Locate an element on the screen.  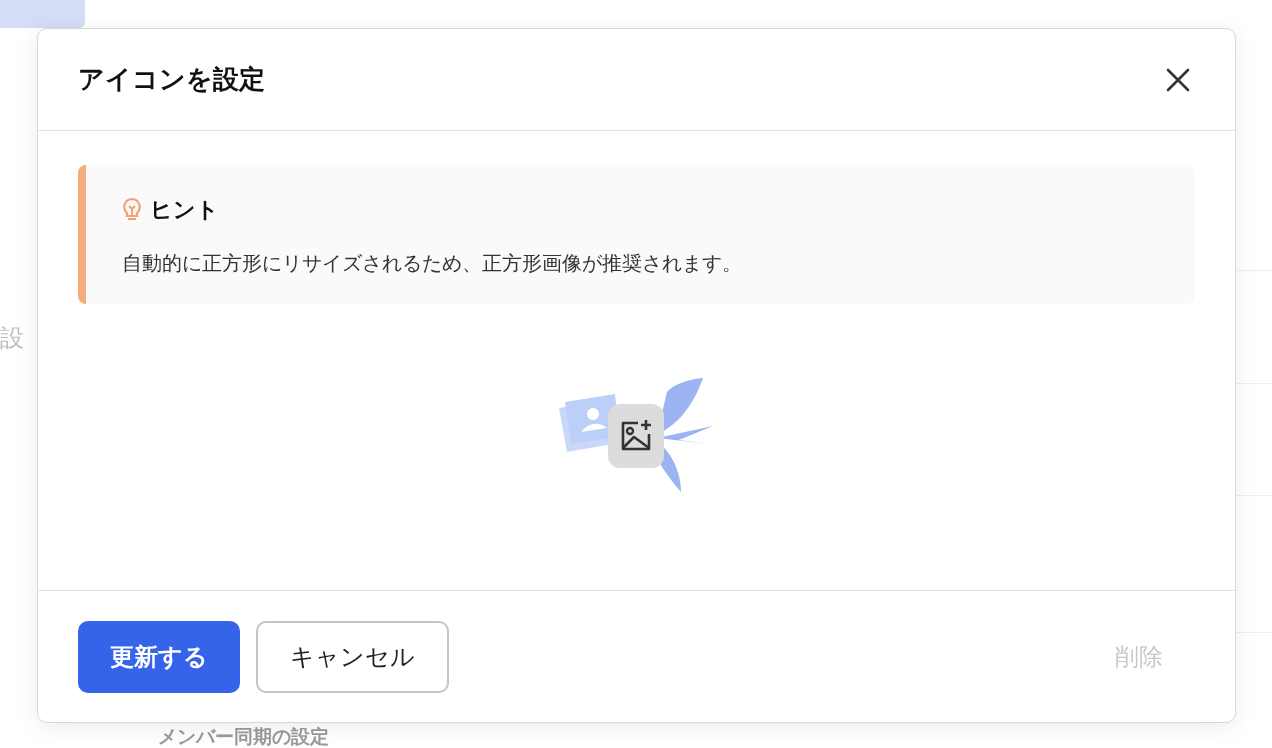
add-image-button is located at coordinates (635, 436).